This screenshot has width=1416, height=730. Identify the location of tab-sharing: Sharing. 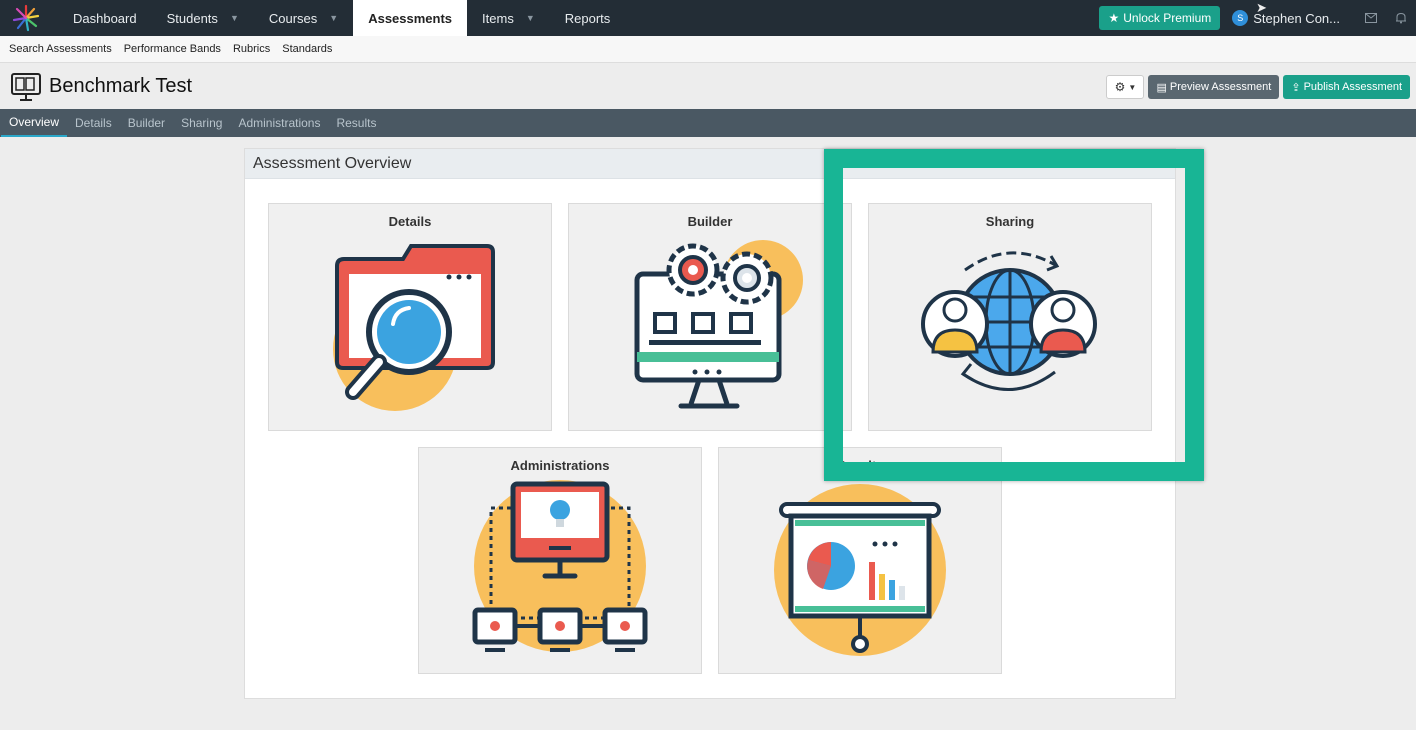
(201, 123).